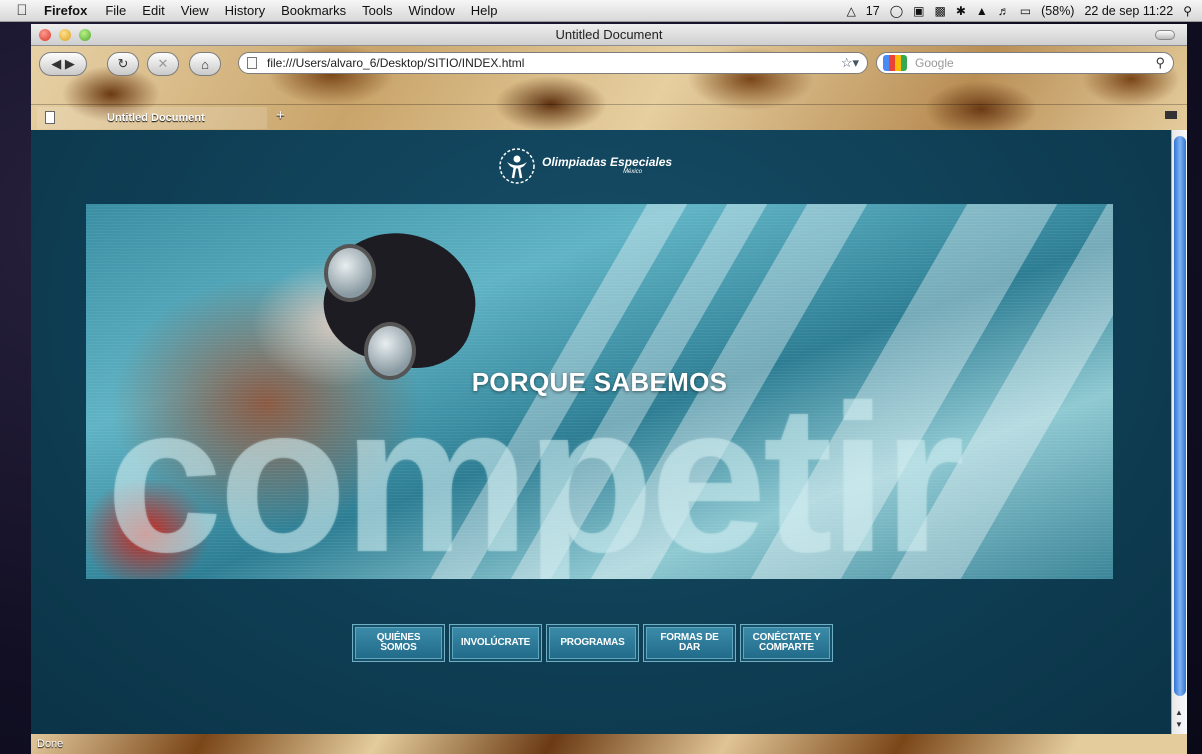  I want to click on reload-icon: ↻, so click(123, 63).